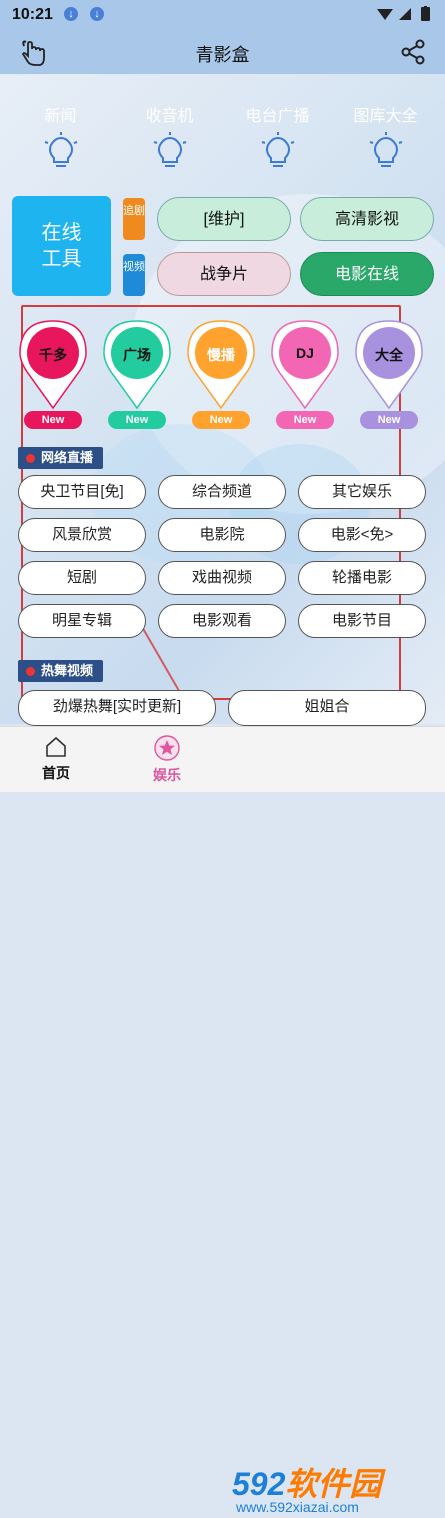  What do you see at coordinates (167, 775) in the screenshot?
I see `tab-label: 娱乐` at bounding box center [167, 775].